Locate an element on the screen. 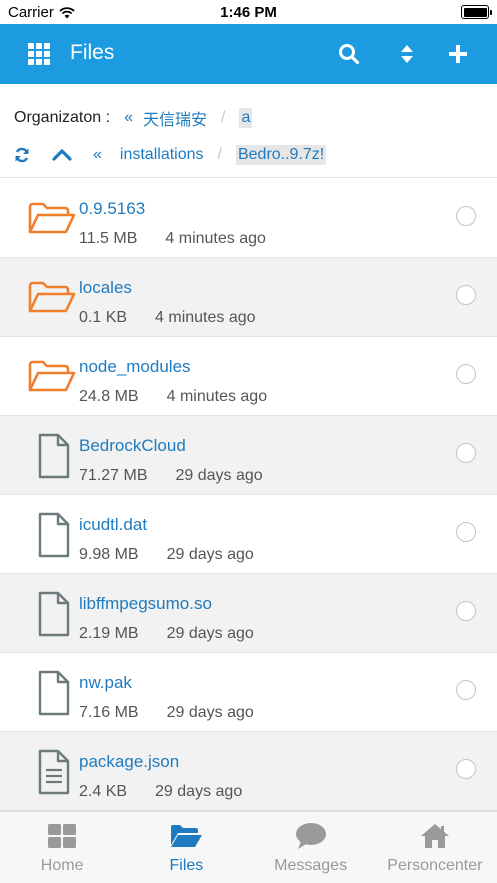 The width and height of the screenshot is (497, 883). tab-home-label: Home is located at coordinates (62, 865).